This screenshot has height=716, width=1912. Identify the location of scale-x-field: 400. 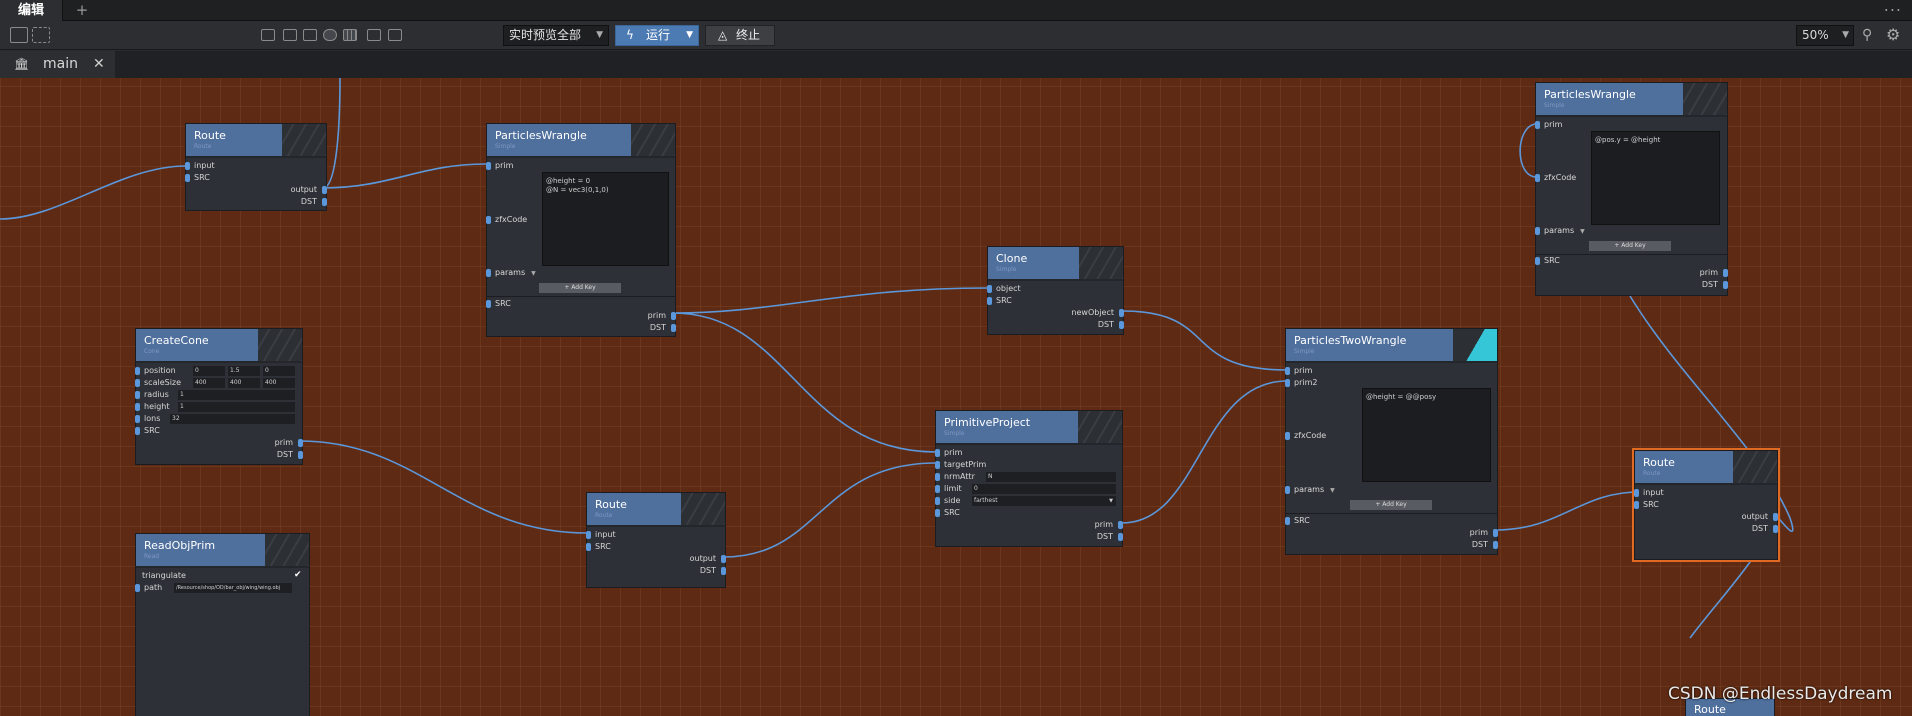
(209, 383).